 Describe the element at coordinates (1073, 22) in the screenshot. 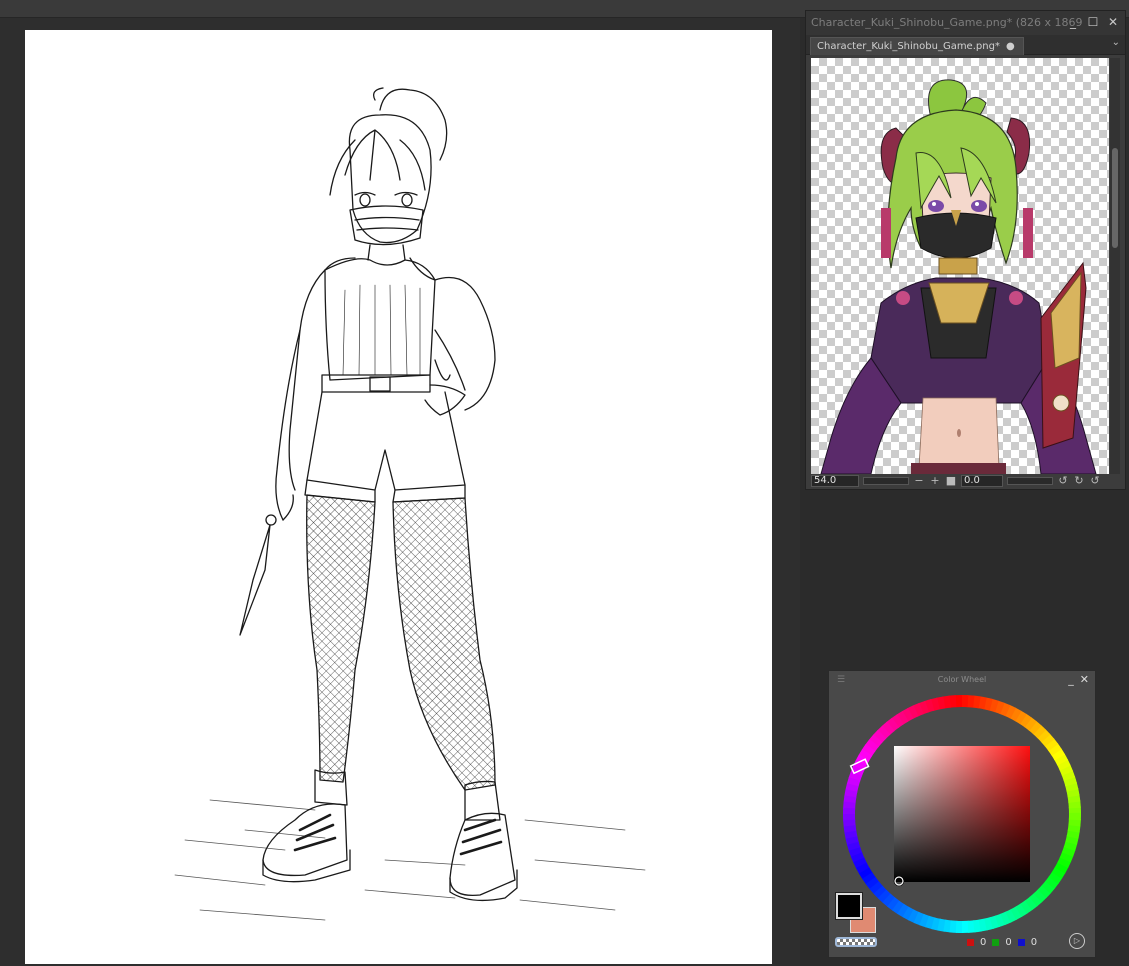

I see `minimize-icon: _` at that location.